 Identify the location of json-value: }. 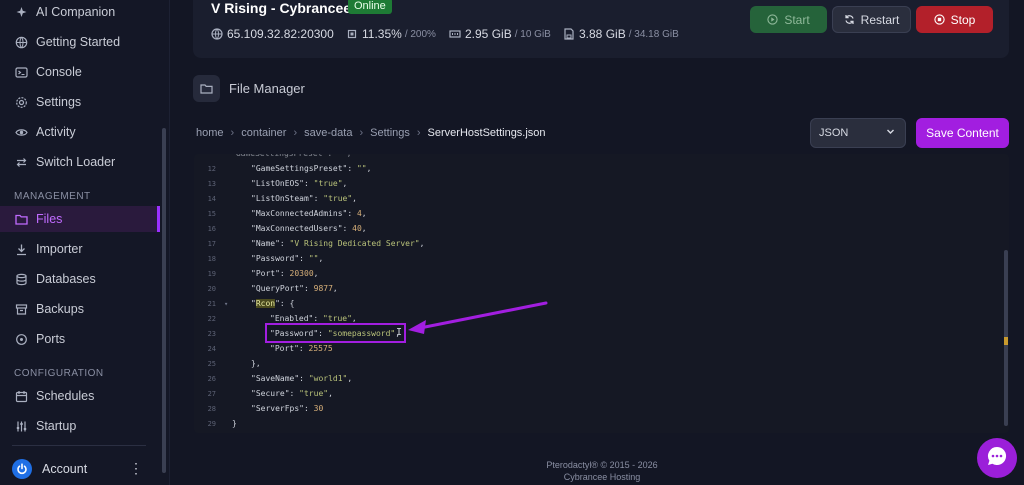
(234, 423).